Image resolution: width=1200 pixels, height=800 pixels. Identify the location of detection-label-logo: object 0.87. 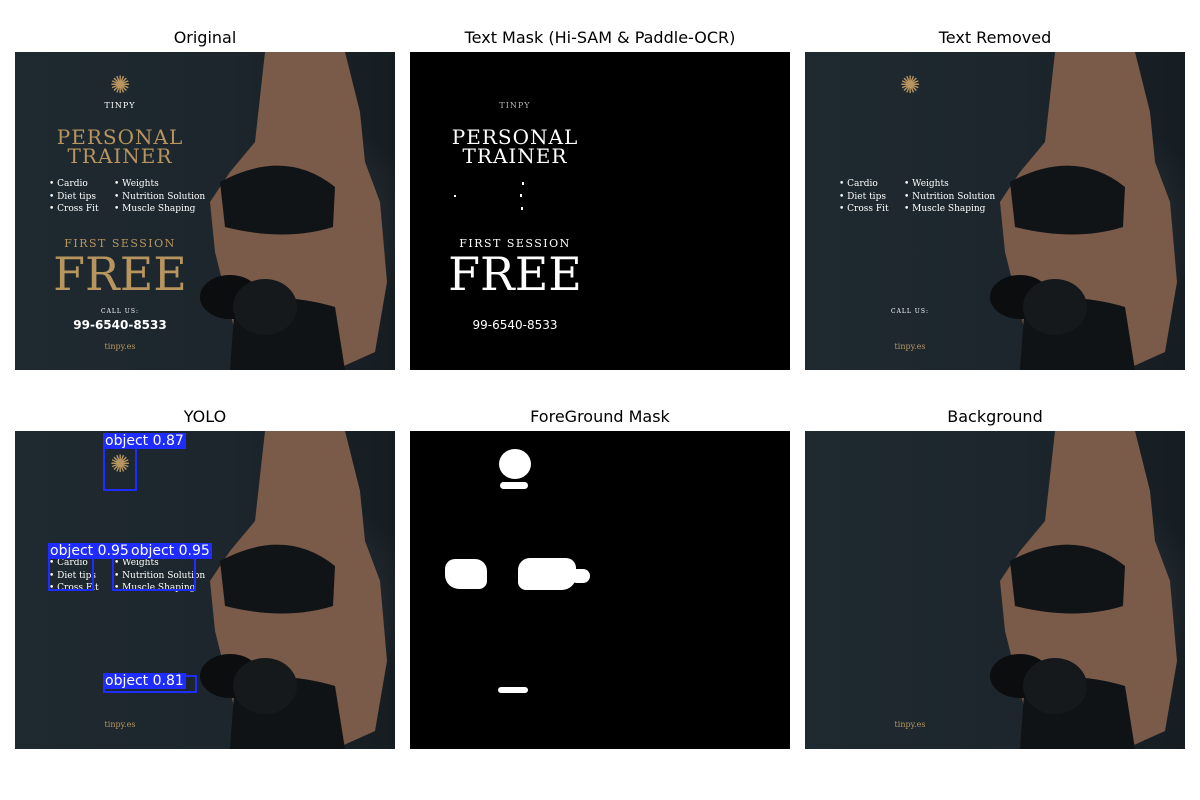
(144, 441).